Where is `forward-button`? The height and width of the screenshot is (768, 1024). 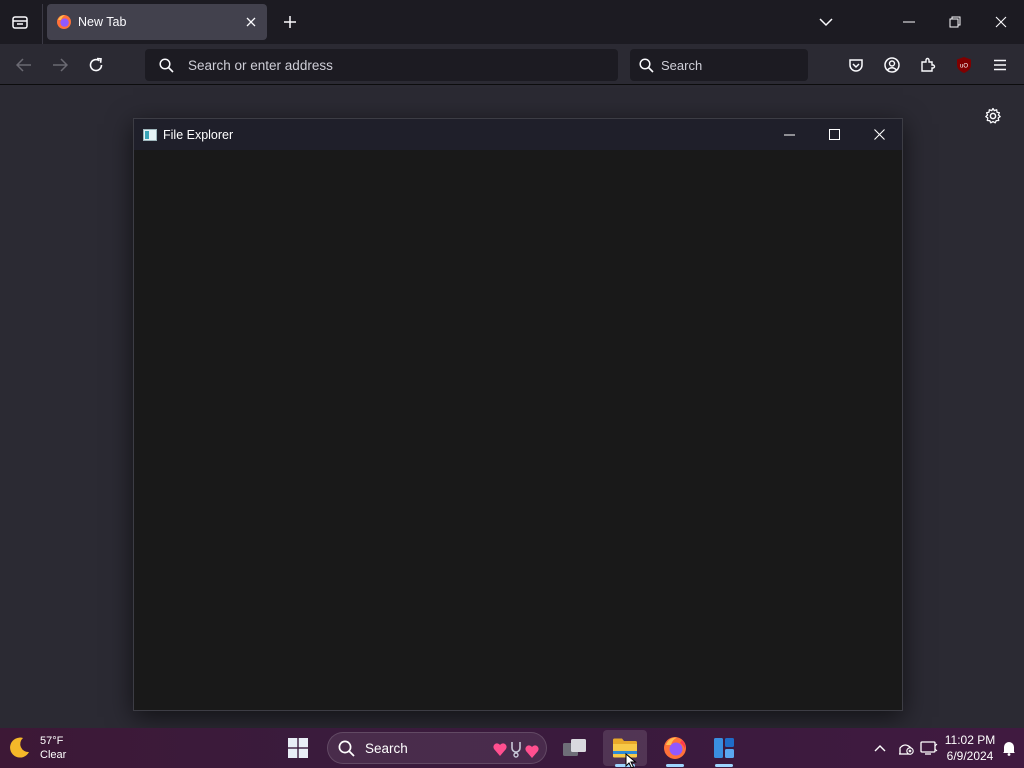 forward-button is located at coordinates (60, 65).